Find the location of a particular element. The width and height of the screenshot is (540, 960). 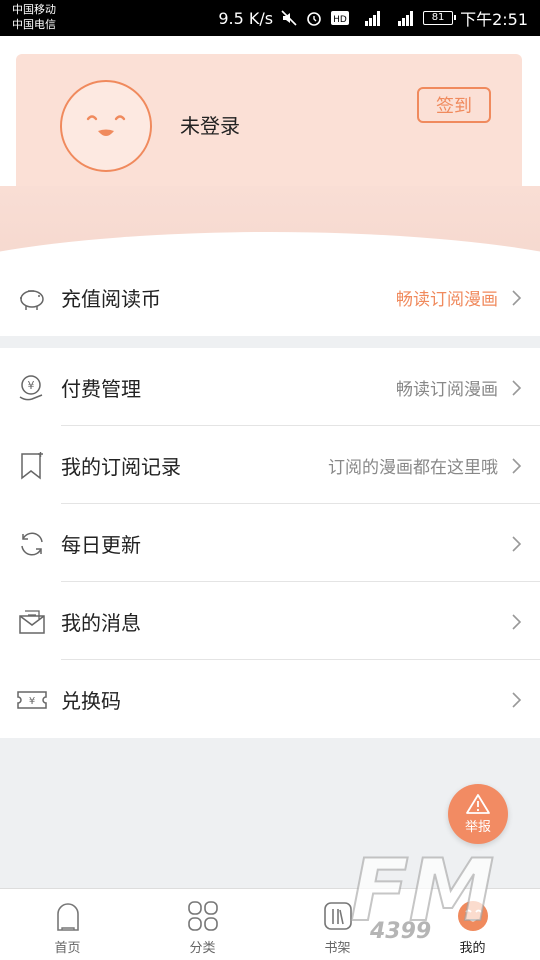

status-bar: 中国移动 中国电信 9.5 K/s HD 81 下午2:51 is located at coordinates (270, 18).